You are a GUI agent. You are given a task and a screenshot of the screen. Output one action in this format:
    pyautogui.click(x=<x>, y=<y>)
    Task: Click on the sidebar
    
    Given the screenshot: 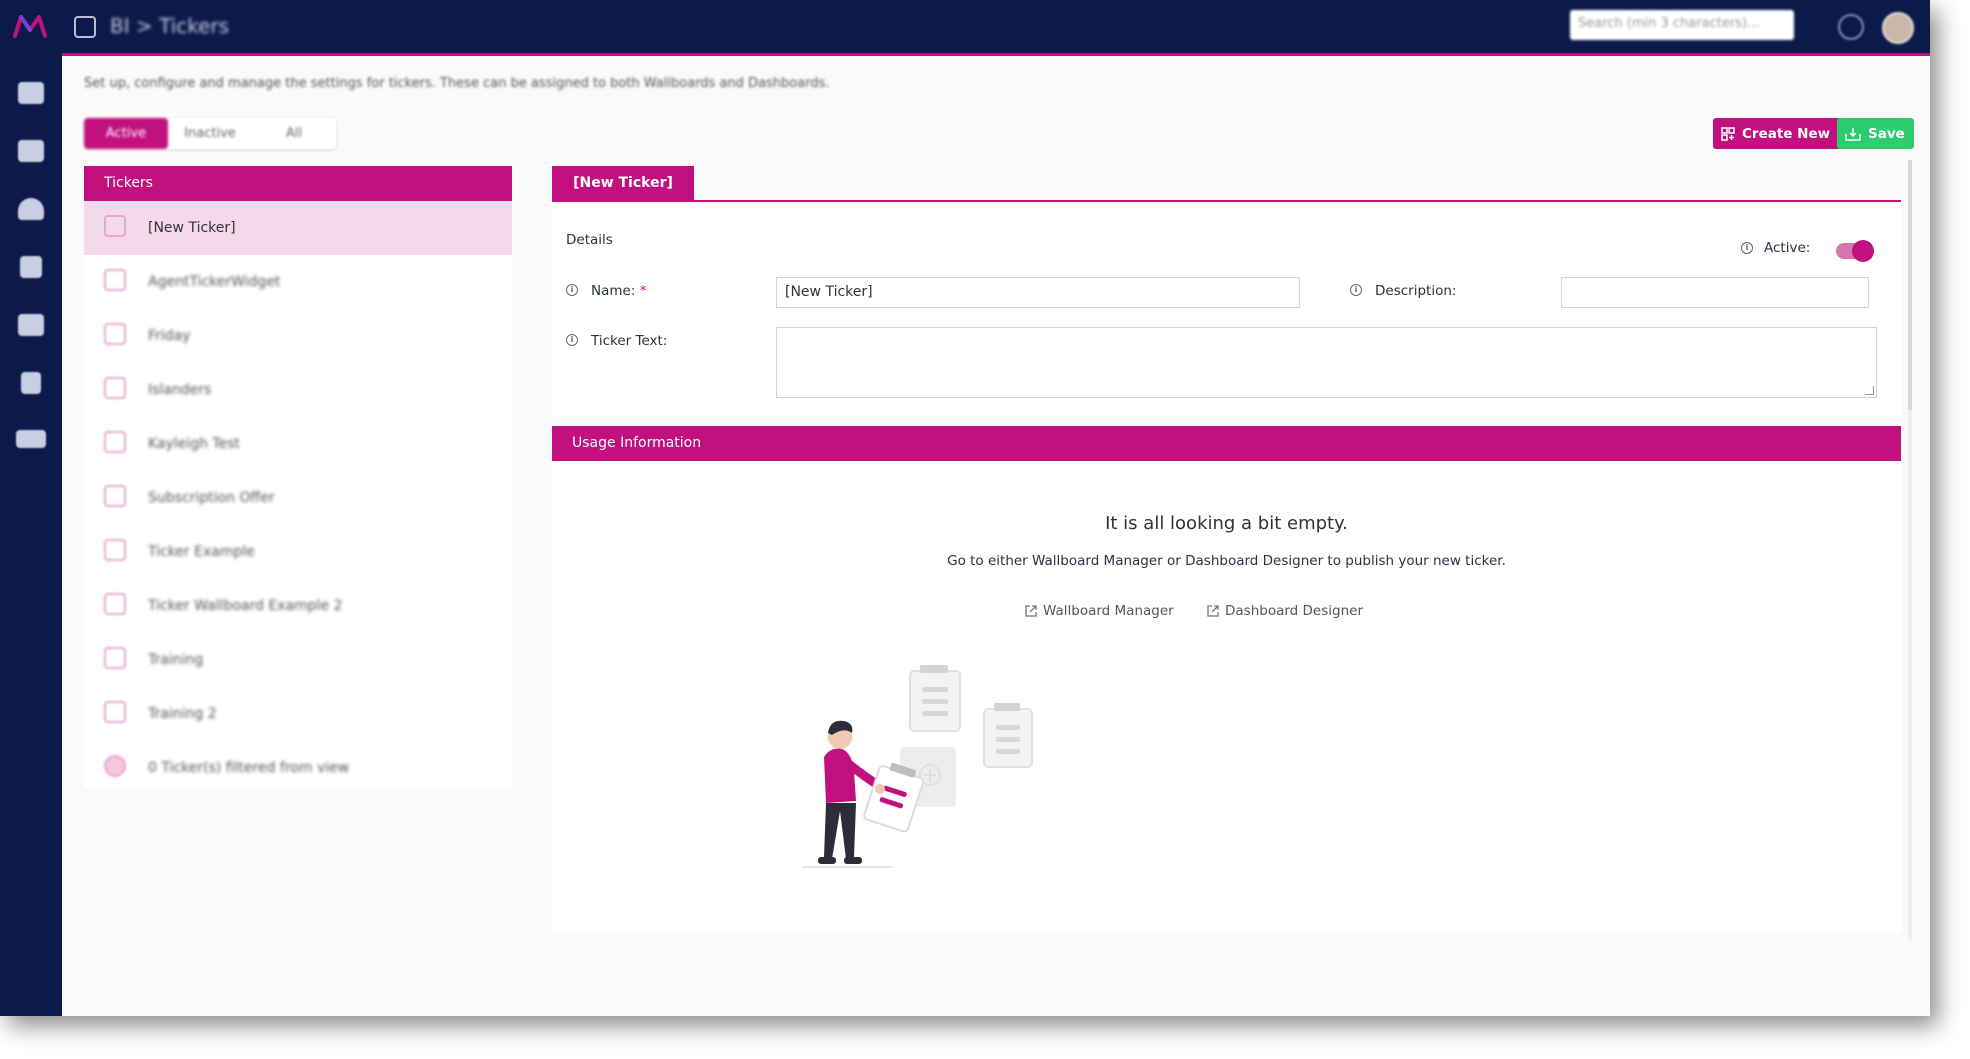 What is the action you would take?
    pyautogui.click(x=31, y=536)
    